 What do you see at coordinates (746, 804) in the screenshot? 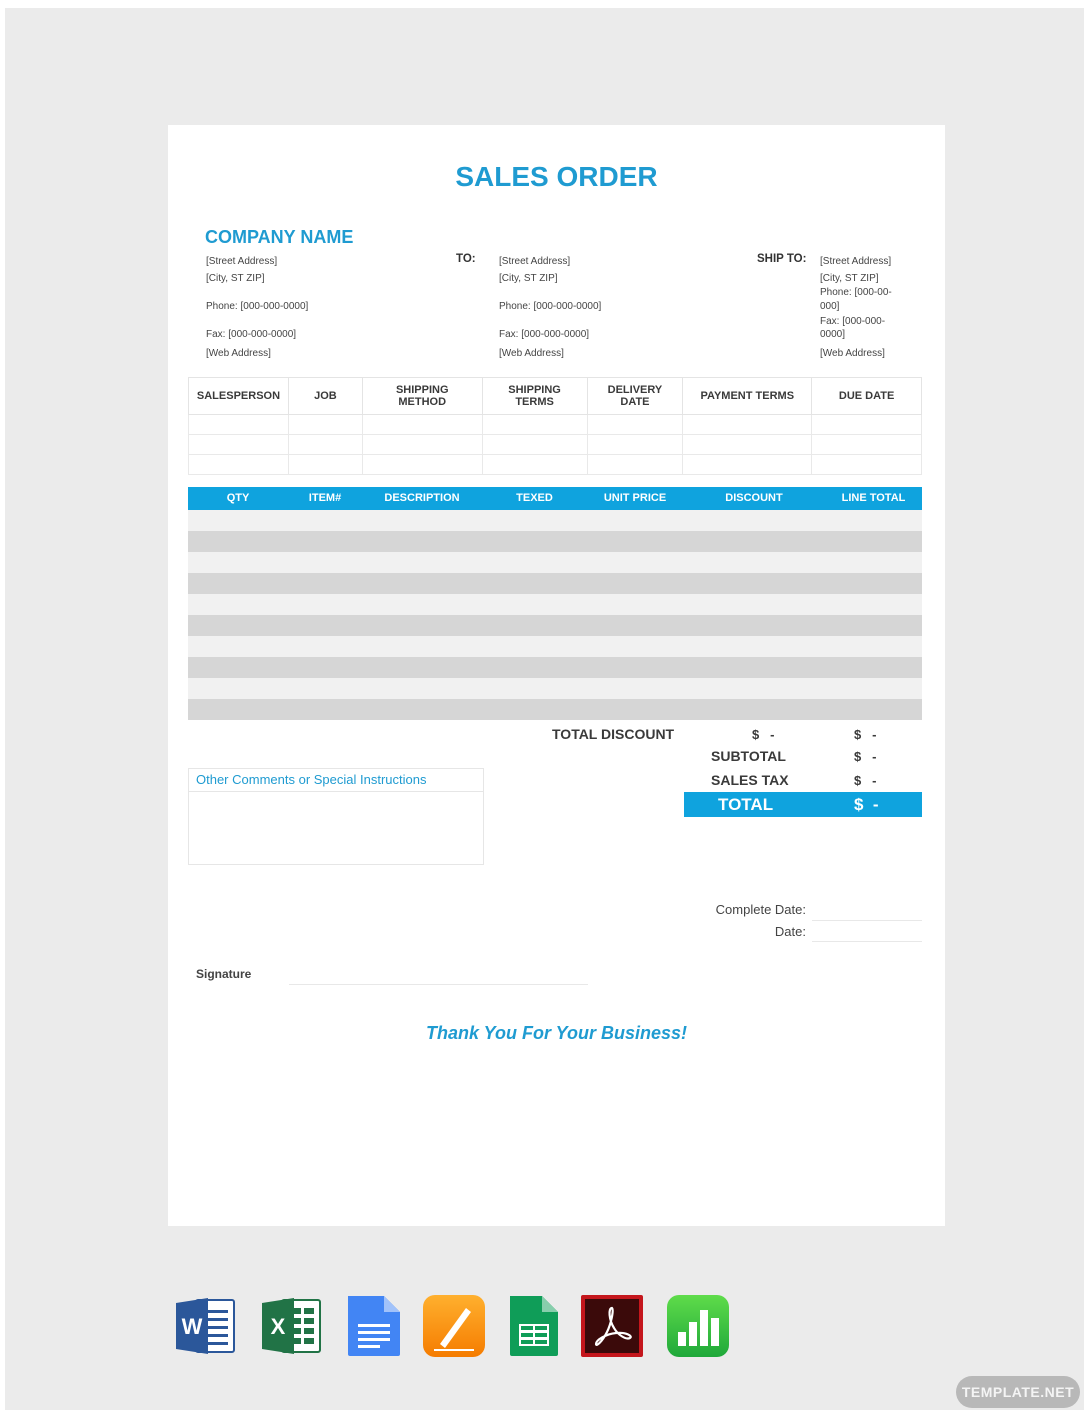
I see `total-label: TOTAL` at bounding box center [746, 804].